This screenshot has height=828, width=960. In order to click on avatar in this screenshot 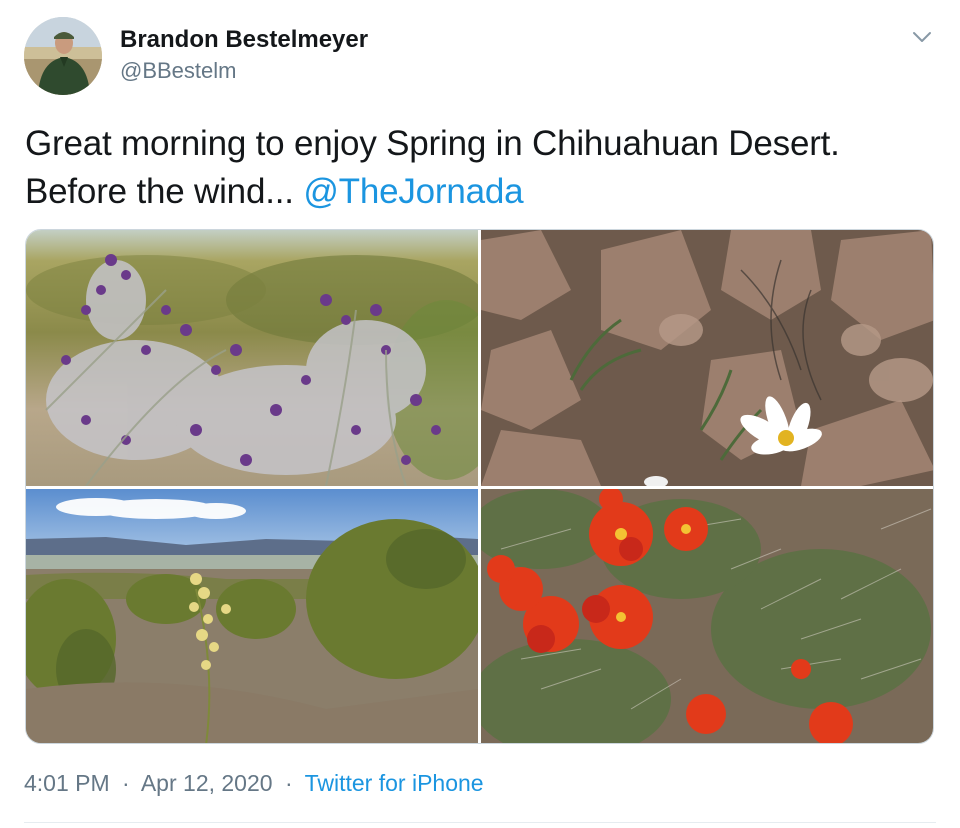, I will do `click(63, 56)`.